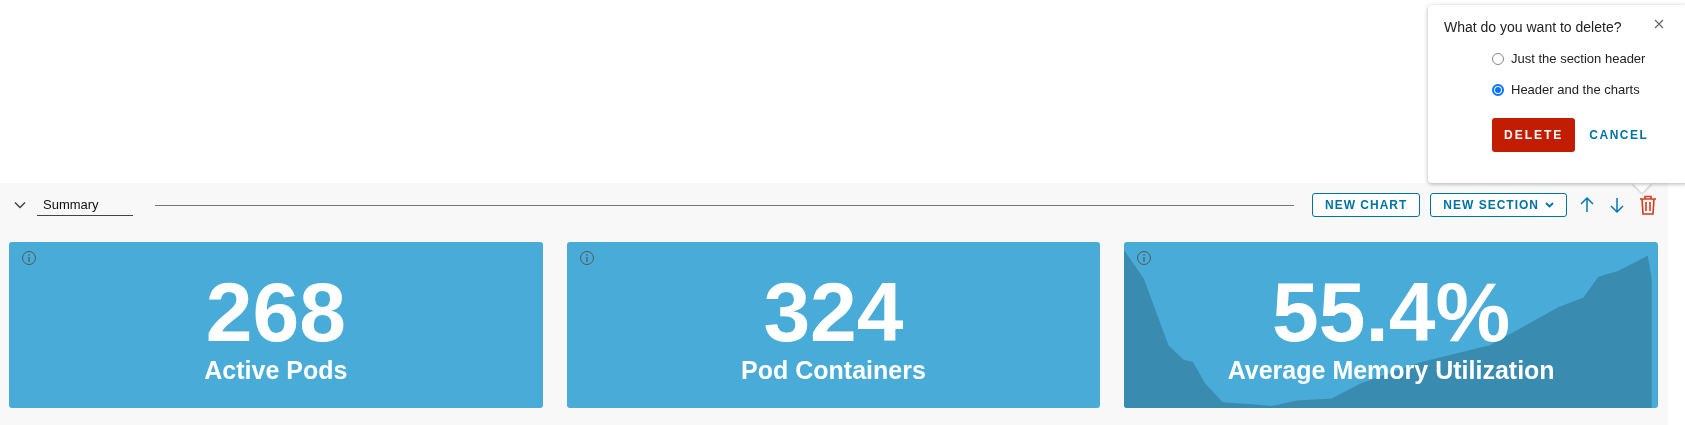 This screenshot has height=425, width=1685. Describe the element at coordinates (275, 311) in the screenshot. I see `metric-value: 268` at that location.